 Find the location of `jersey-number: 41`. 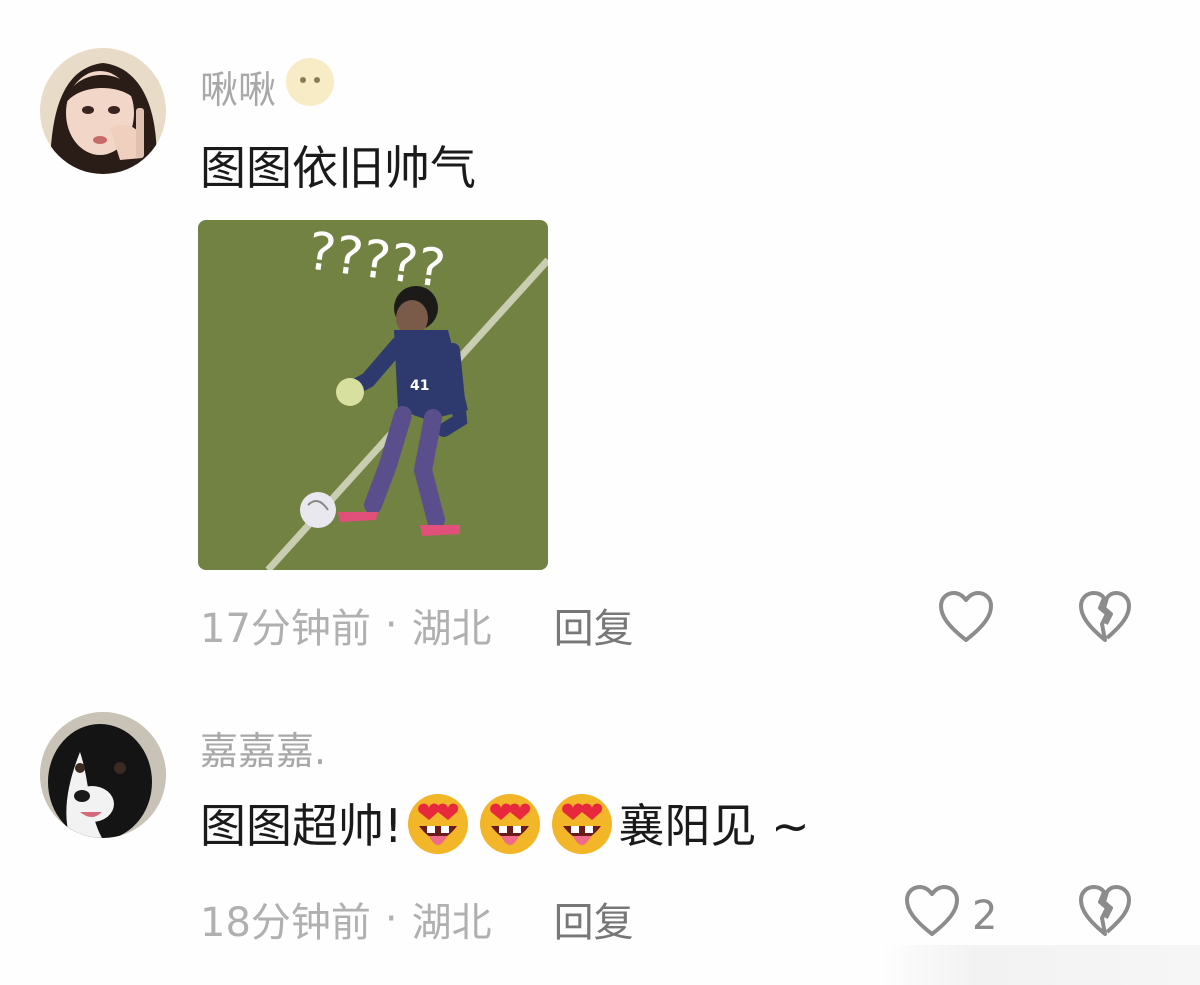

jersey-number: 41 is located at coordinates (419, 386).